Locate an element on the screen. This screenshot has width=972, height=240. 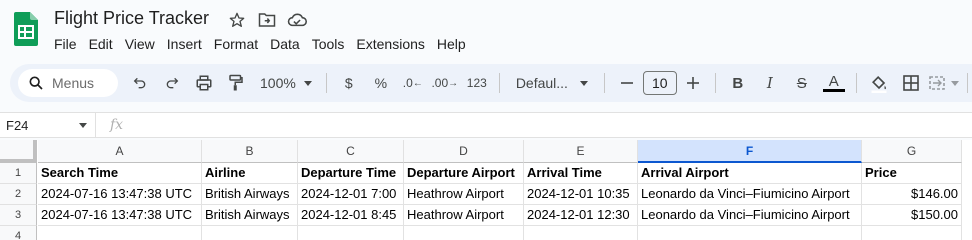
row-header-1: 1 is located at coordinates (18, 173).